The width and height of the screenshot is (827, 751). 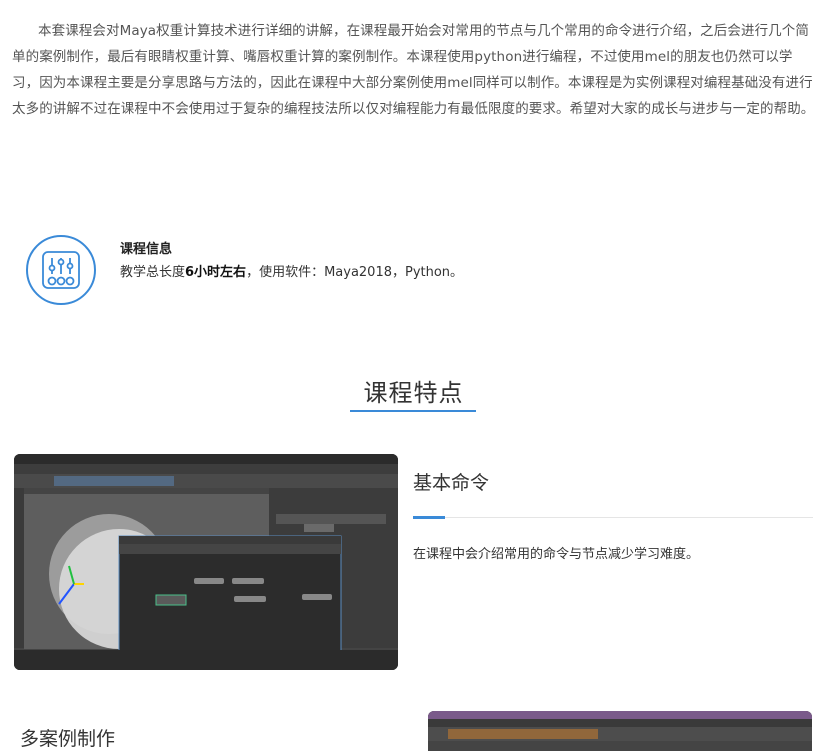 I want to click on course-info-desc: 教学总长度6小时左右，使用软件：Maya2018，Python。, so click(x=291, y=270).